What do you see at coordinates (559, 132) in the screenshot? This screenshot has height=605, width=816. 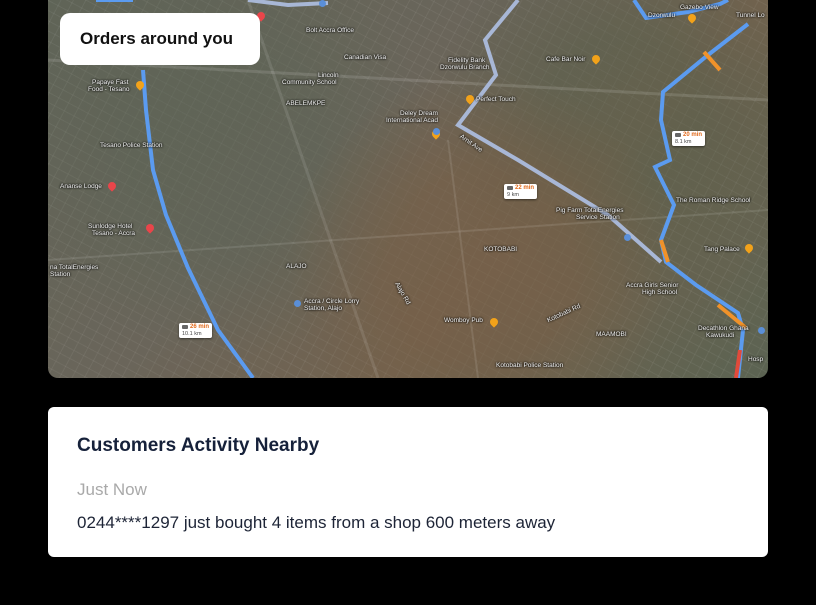 I see `route-middle` at bounding box center [559, 132].